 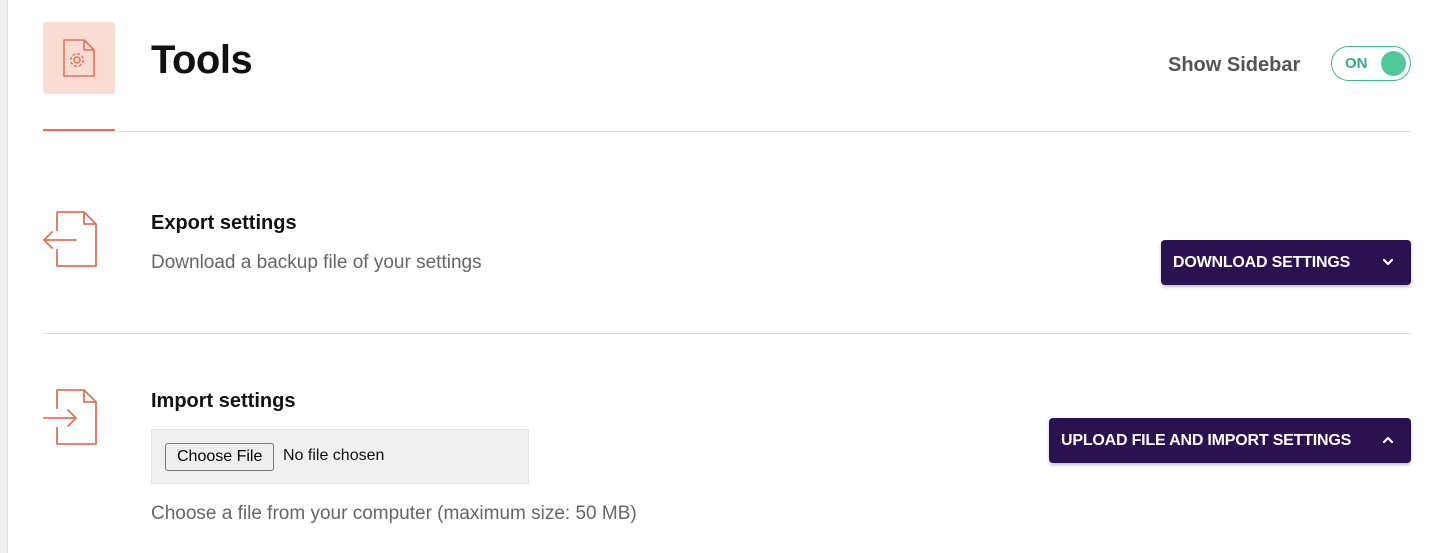 What do you see at coordinates (1388, 440) in the screenshot?
I see `chevron-up-icon` at bounding box center [1388, 440].